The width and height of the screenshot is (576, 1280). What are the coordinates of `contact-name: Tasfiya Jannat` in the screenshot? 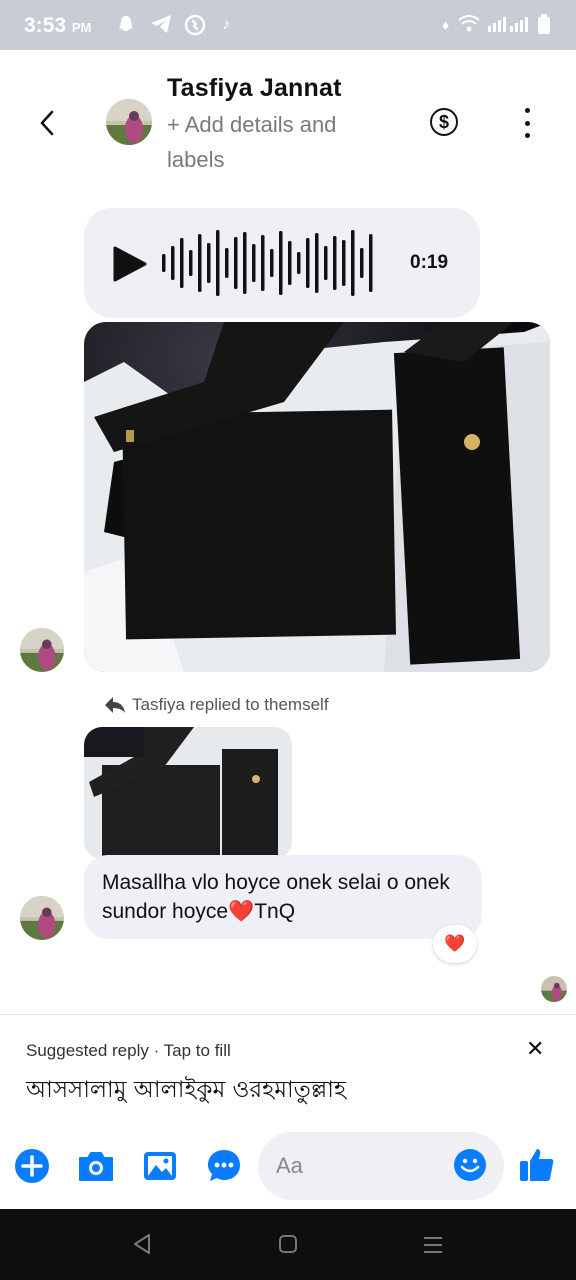 It's located at (254, 88).